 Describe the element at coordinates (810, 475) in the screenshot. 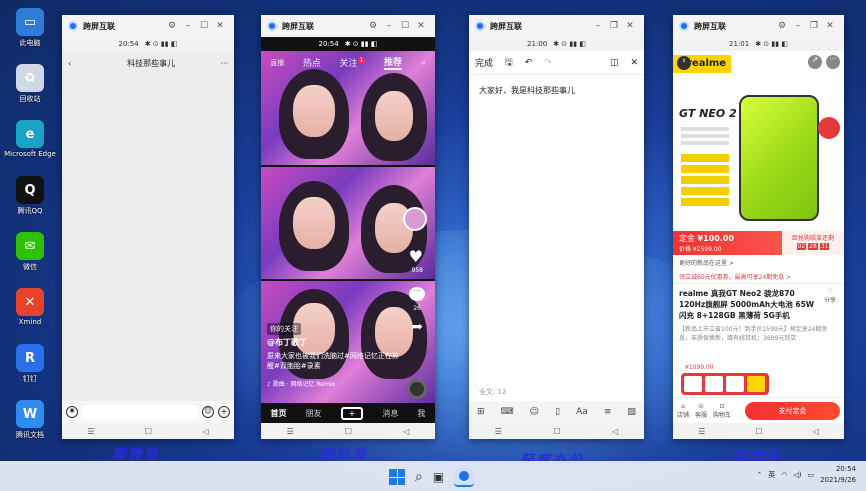

I see `battery-icon: ▭` at that location.